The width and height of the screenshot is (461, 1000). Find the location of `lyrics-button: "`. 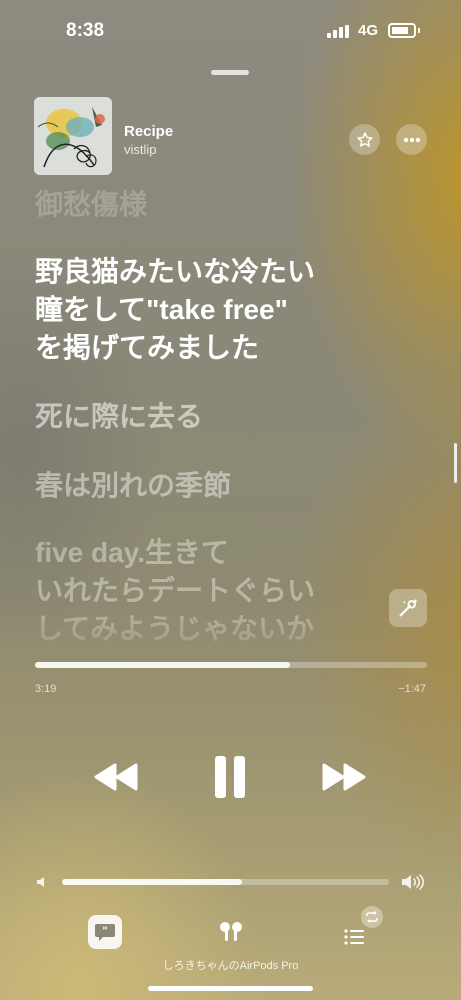

lyrics-button: " is located at coordinates (105, 932).